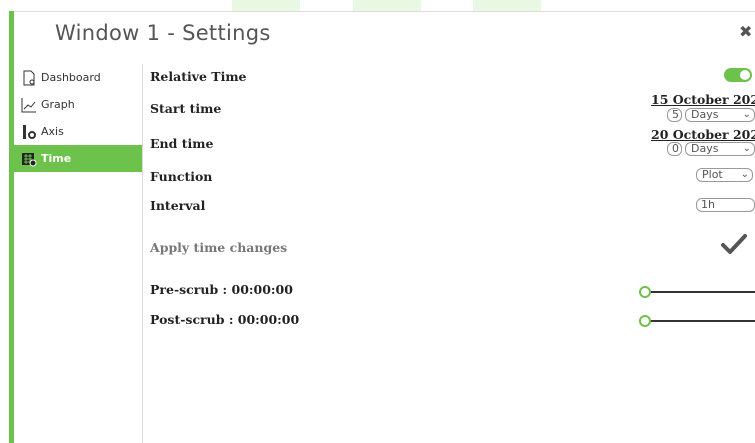  I want to click on close-icon: ✖, so click(746, 31).